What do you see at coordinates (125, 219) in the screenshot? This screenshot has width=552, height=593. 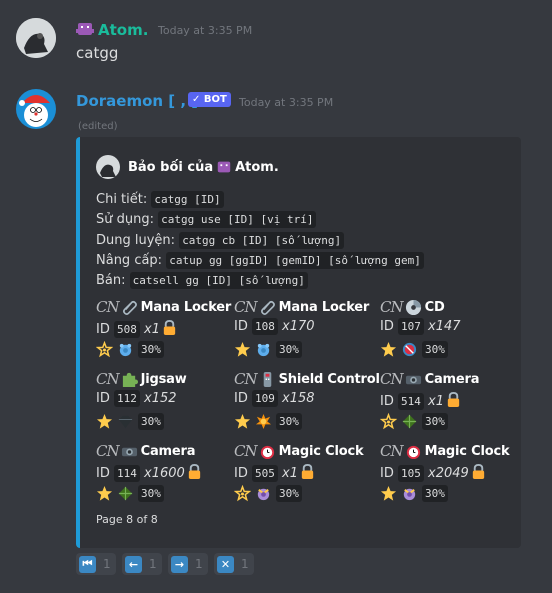 I see `line-label: Sử dụng:` at bounding box center [125, 219].